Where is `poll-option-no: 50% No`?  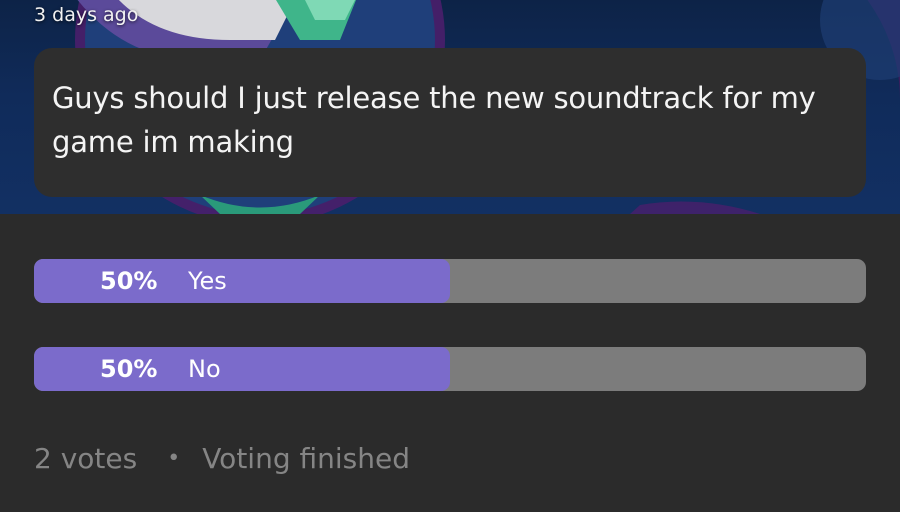
poll-option-no: 50% No is located at coordinates (450, 369).